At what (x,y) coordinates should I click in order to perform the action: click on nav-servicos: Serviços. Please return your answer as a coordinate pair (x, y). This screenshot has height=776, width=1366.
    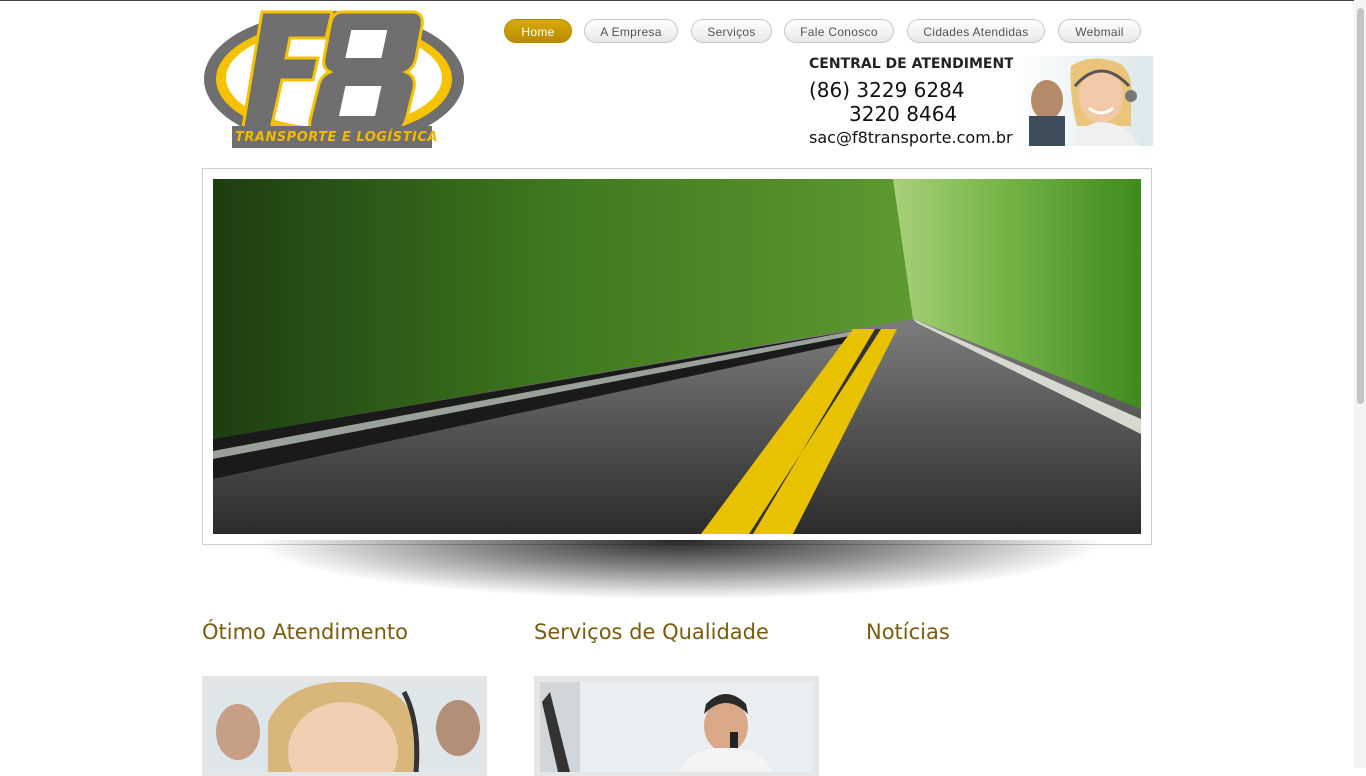
    Looking at the image, I should click on (731, 31).